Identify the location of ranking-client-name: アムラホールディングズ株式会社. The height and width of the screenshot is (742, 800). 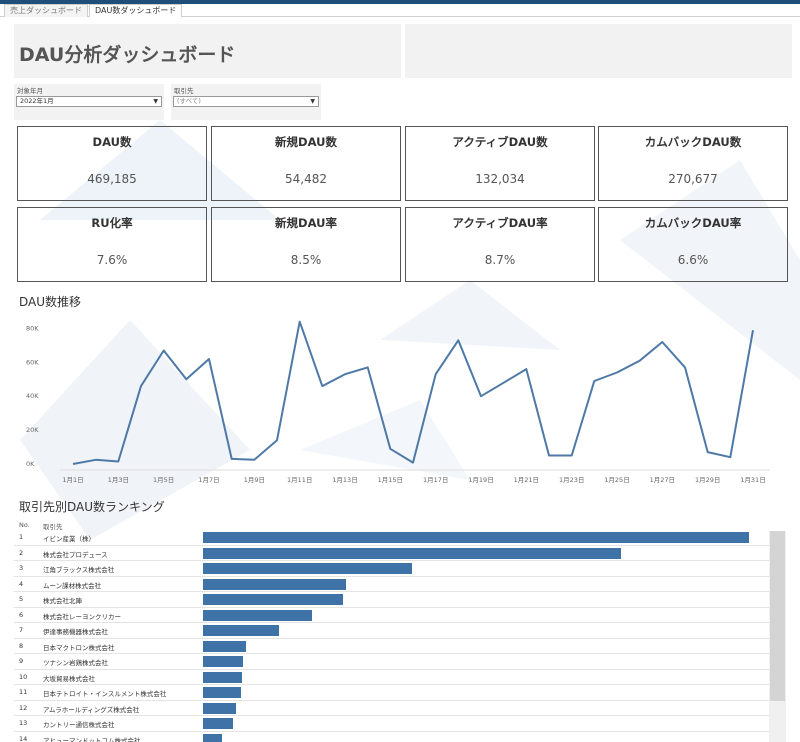
(91, 709).